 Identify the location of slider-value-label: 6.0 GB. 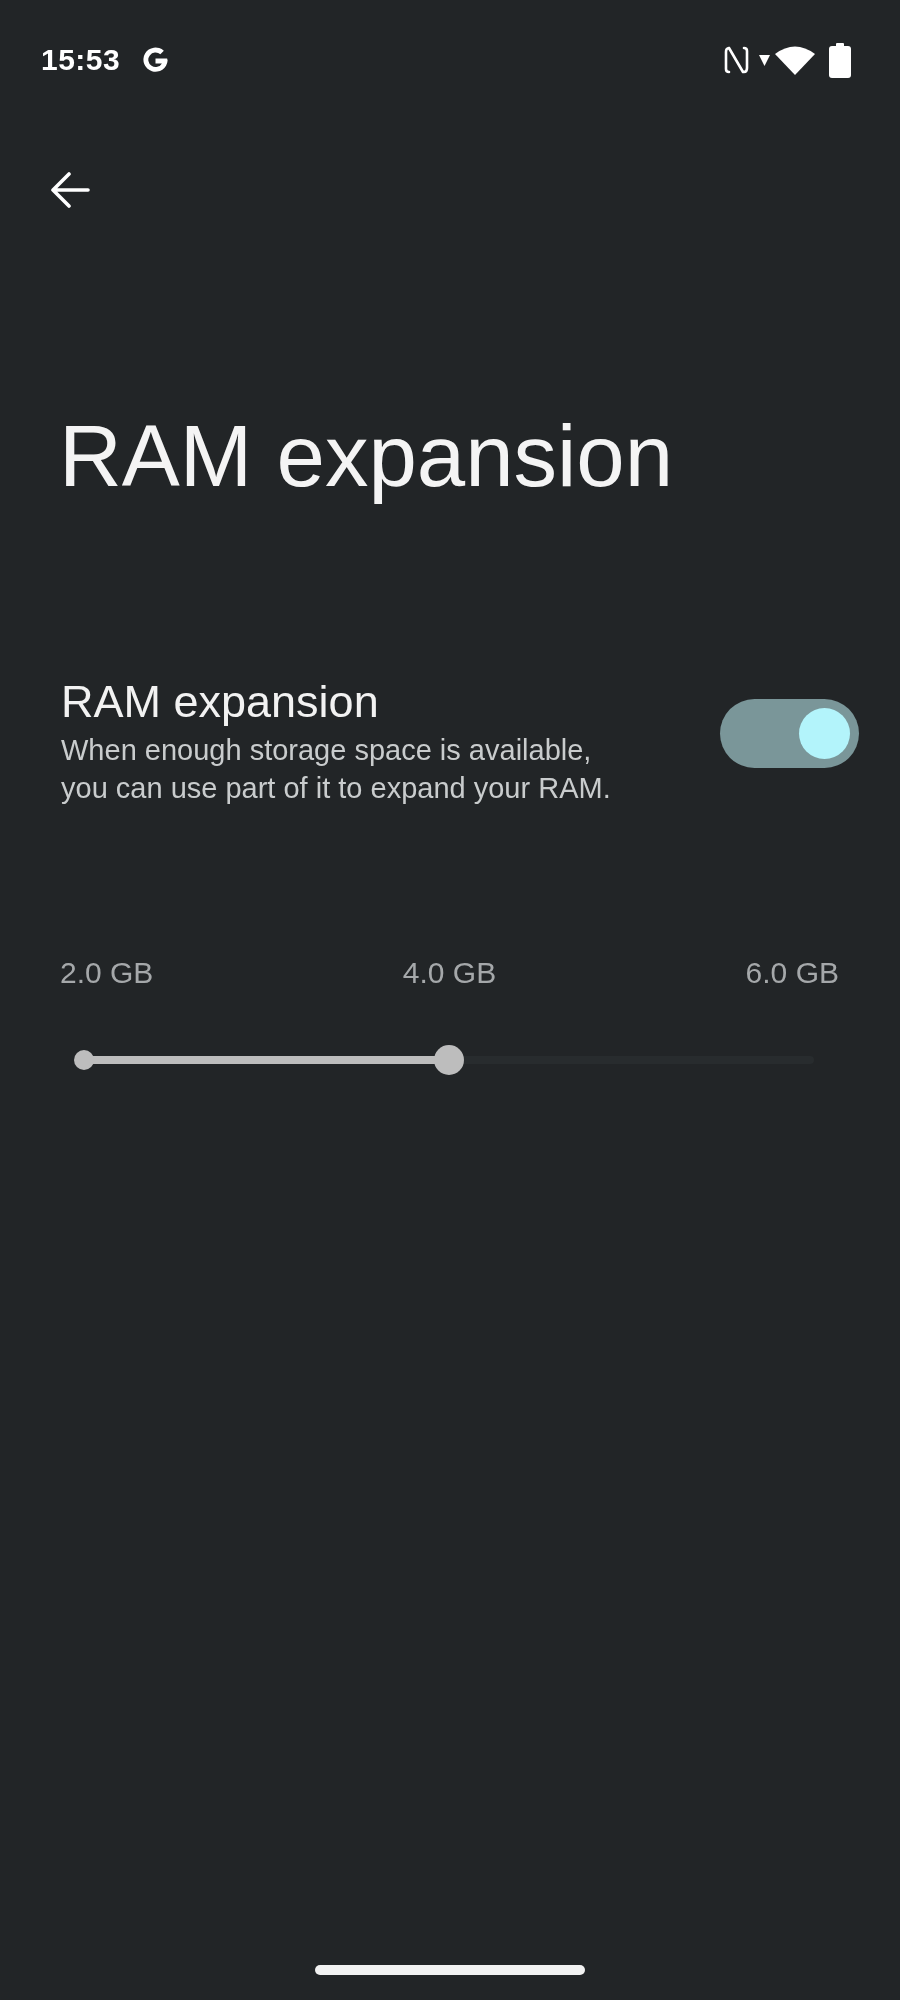
(792, 973).